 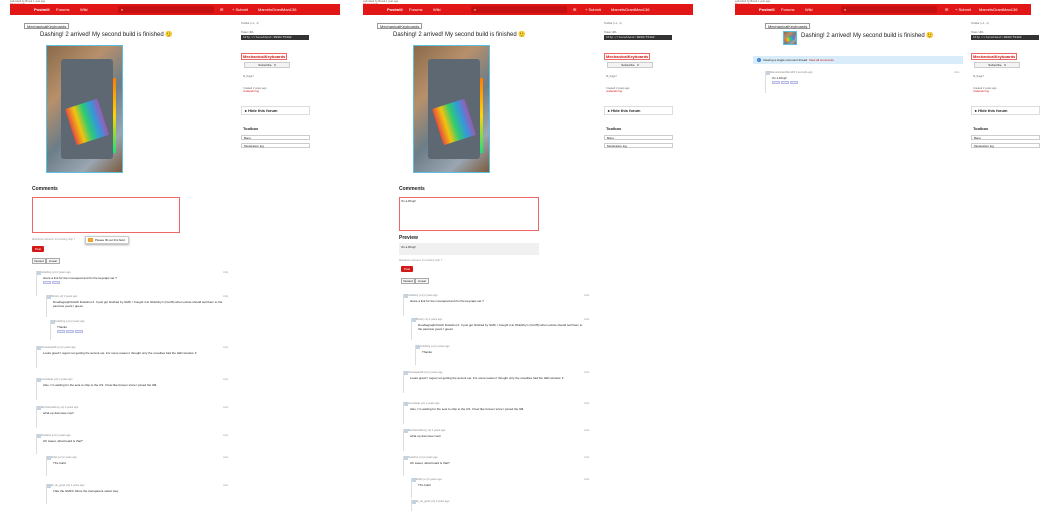 What do you see at coordinates (60, 407) in the screenshot?
I see `comment-meta: MechanicalGuy [+1] 2 years ago` at bounding box center [60, 407].